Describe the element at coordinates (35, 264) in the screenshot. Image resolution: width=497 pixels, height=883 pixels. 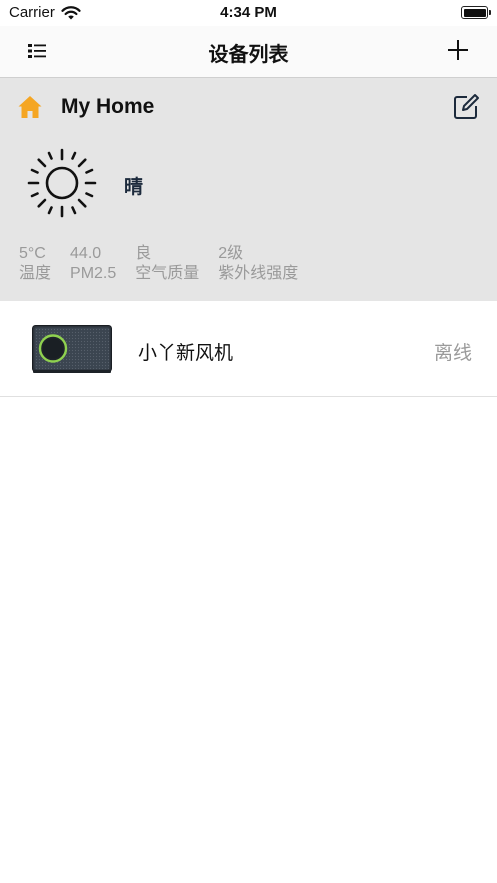
I see `stat-temperature: 5°C 温度` at that location.